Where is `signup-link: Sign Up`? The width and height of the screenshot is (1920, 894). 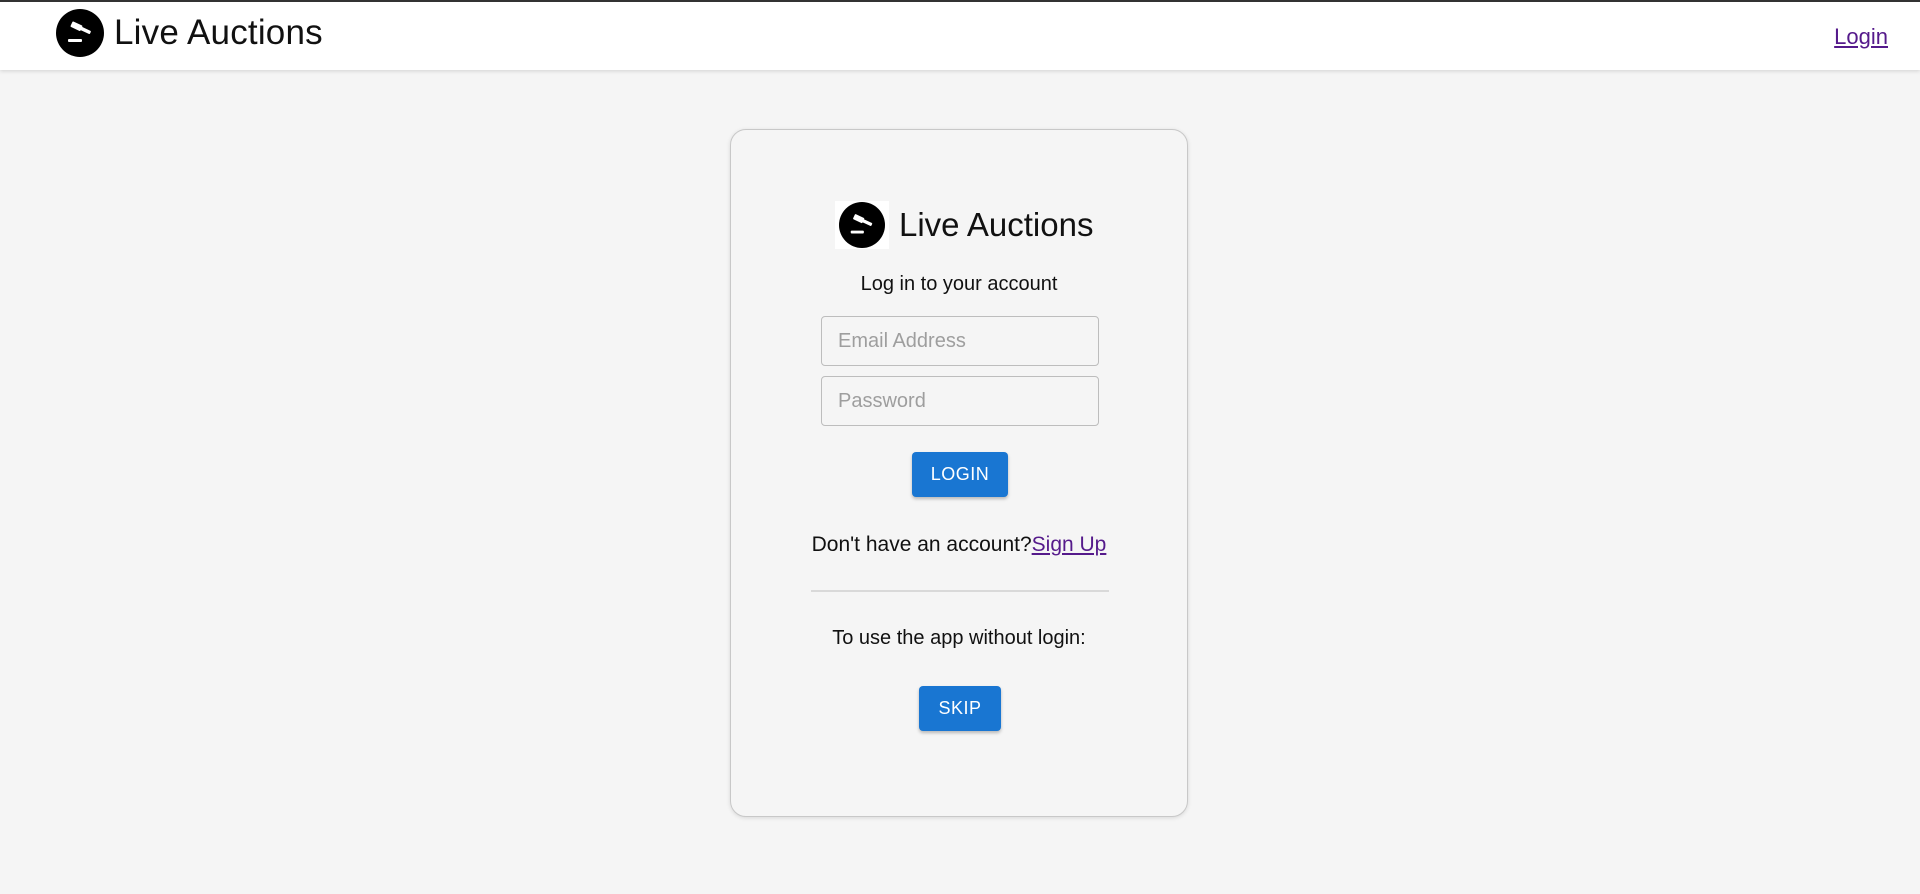 signup-link: Sign Up is located at coordinates (1069, 544).